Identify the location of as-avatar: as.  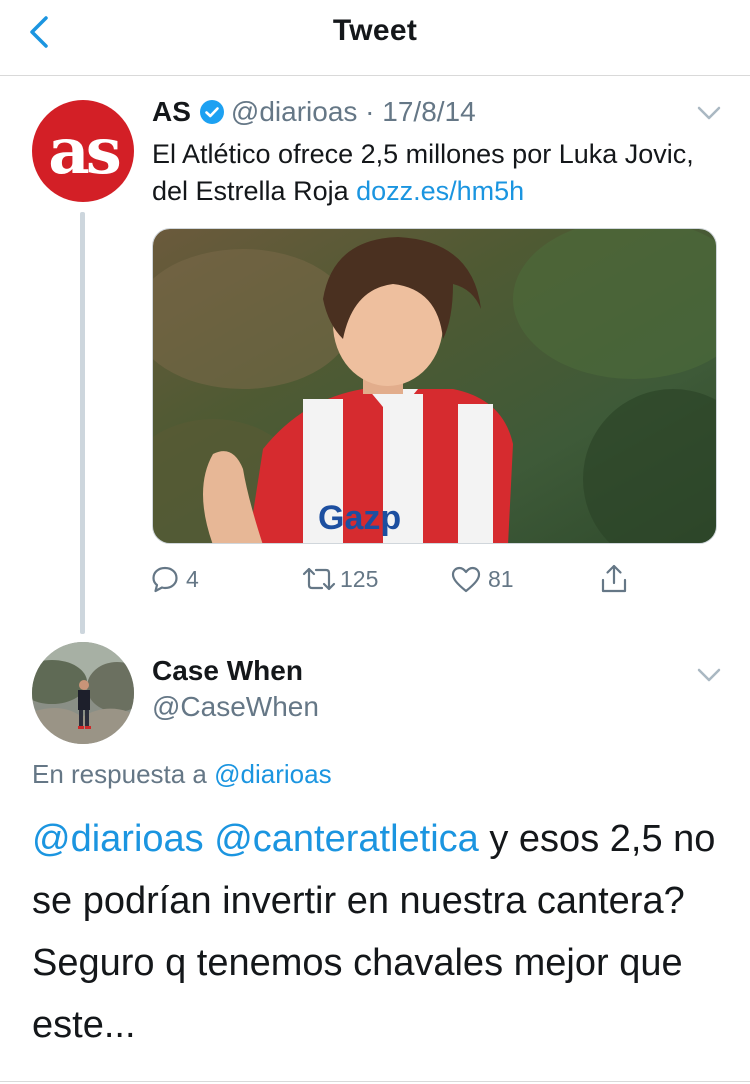
(83, 151).